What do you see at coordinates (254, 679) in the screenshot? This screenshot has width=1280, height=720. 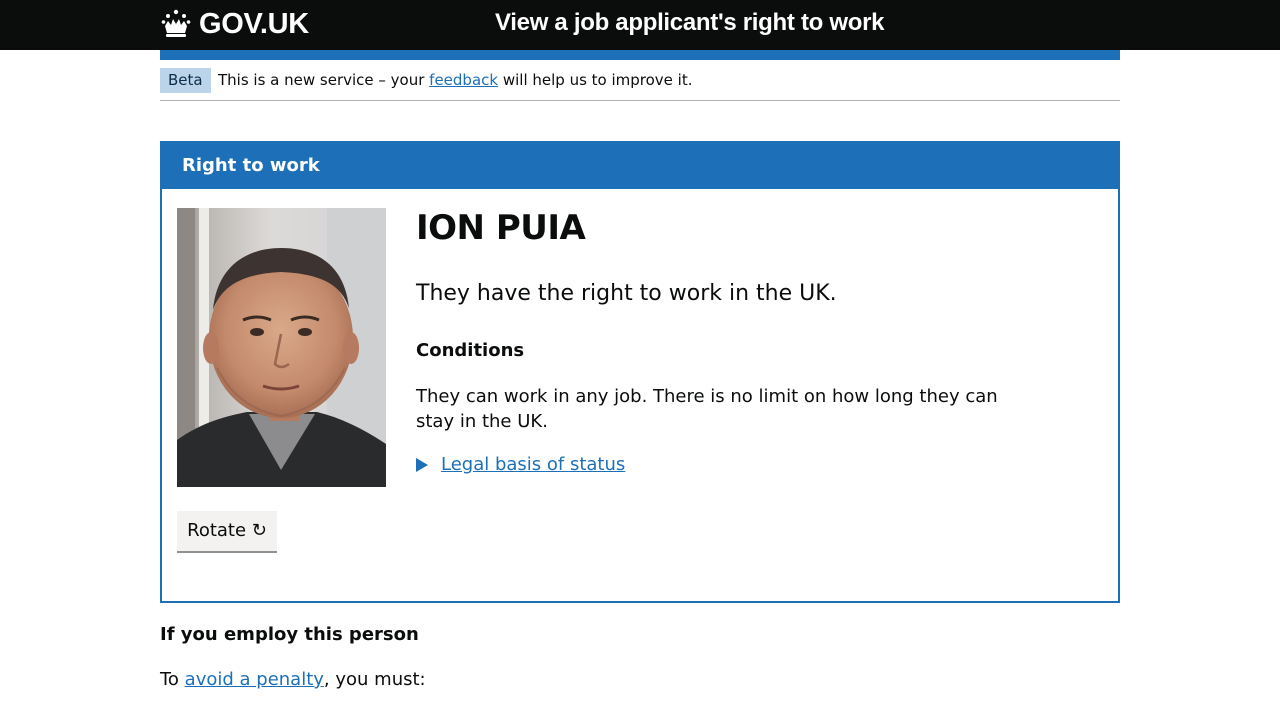 I see `avoid-penalty-link: avoid a penalty` at bounding box center [254, 679].